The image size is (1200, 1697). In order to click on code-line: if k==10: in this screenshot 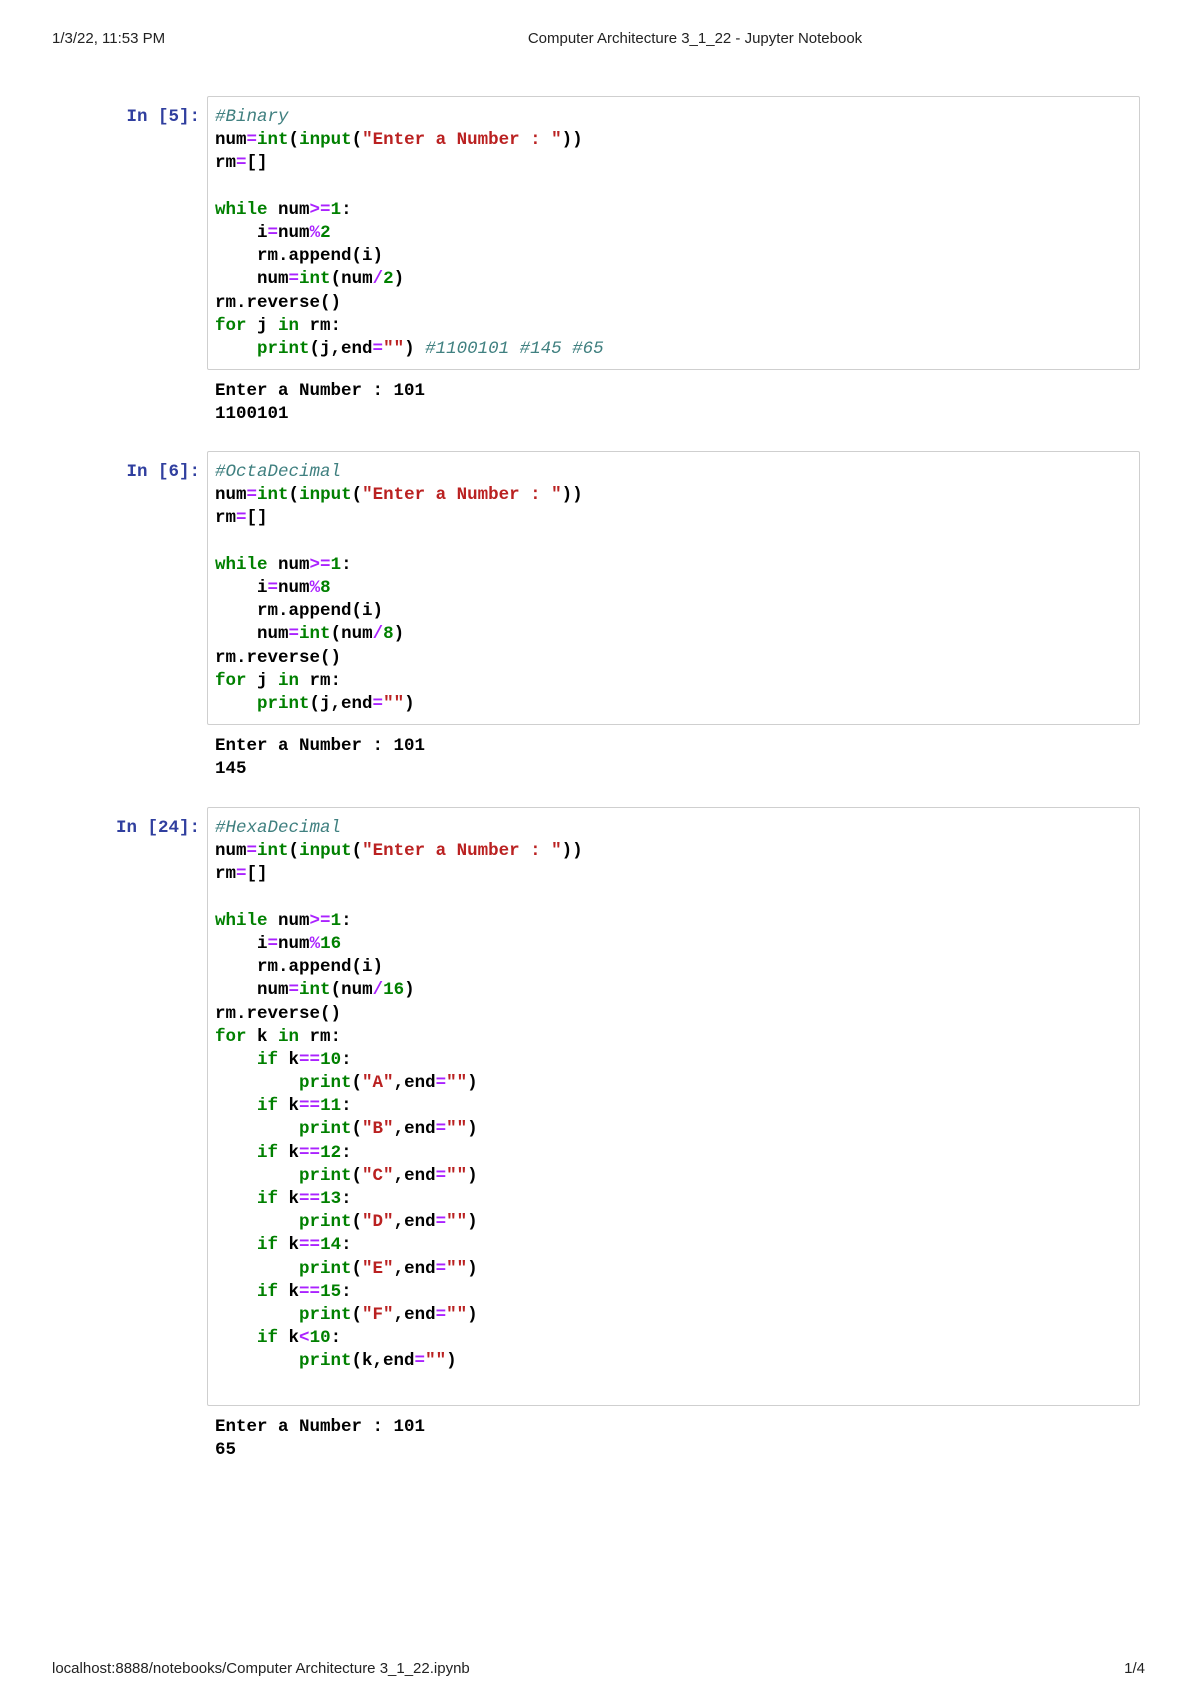, I will do `click(673, 1060)`.